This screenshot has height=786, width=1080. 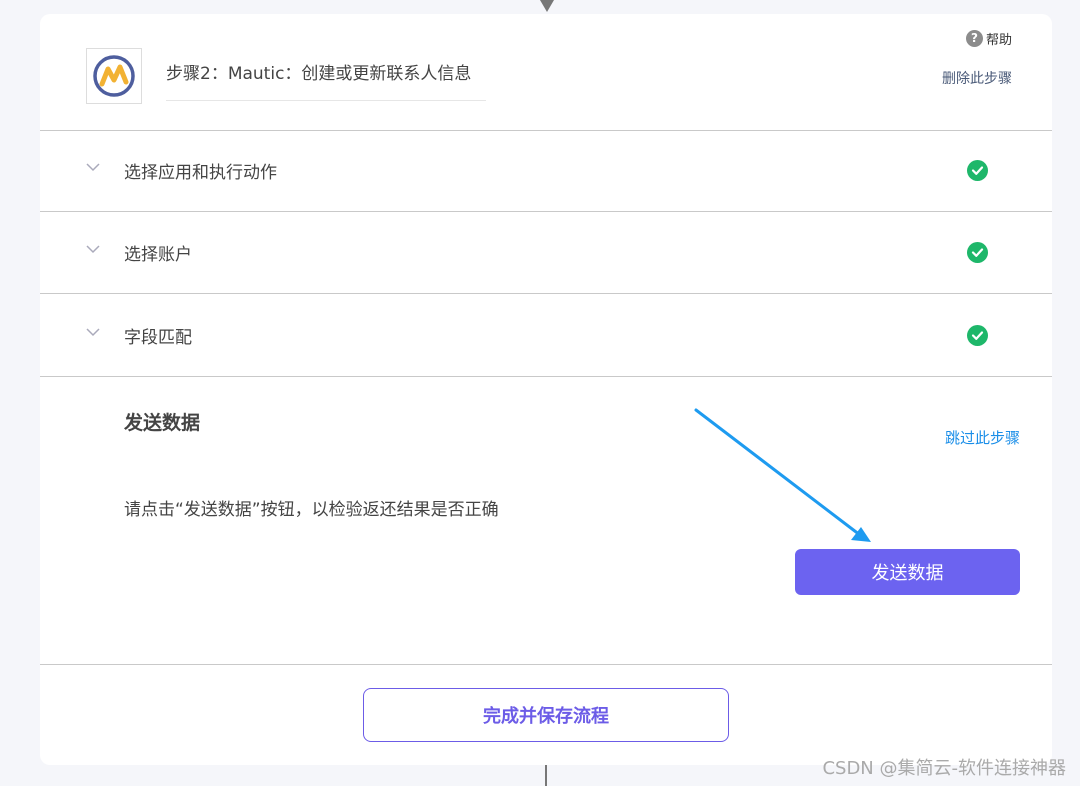 I want to click on send-data-button: 发送数据, so click(x=907, y=572).